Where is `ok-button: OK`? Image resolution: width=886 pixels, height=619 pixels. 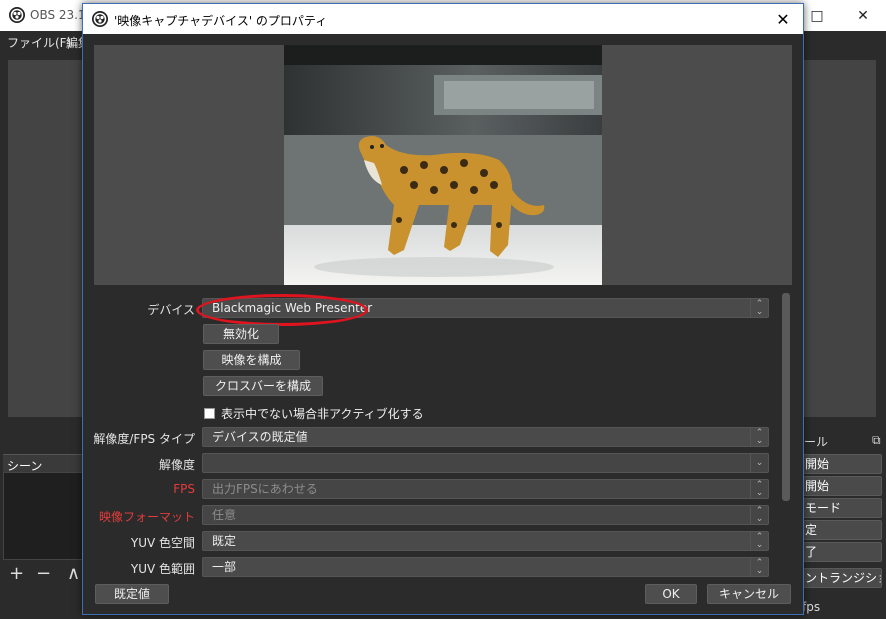 ok-button: OK is located at coordinates (671, 594).